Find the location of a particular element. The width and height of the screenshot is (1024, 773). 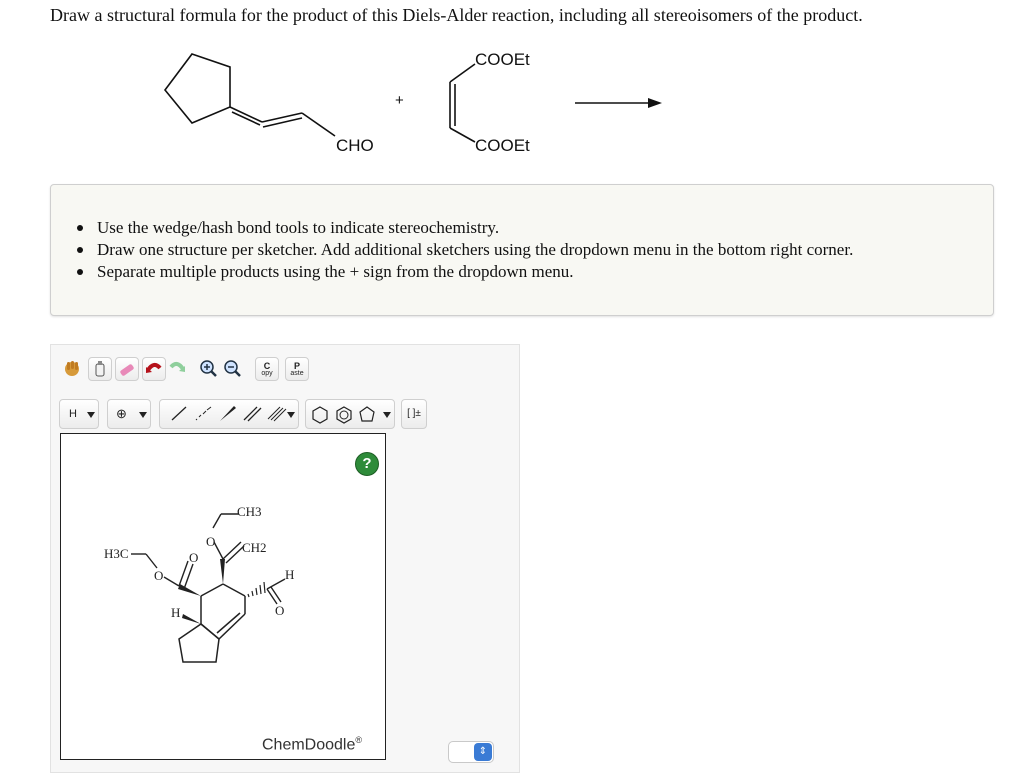

chemdoodle-logo: ChemDoodle® is located at coordinates (312, 744).